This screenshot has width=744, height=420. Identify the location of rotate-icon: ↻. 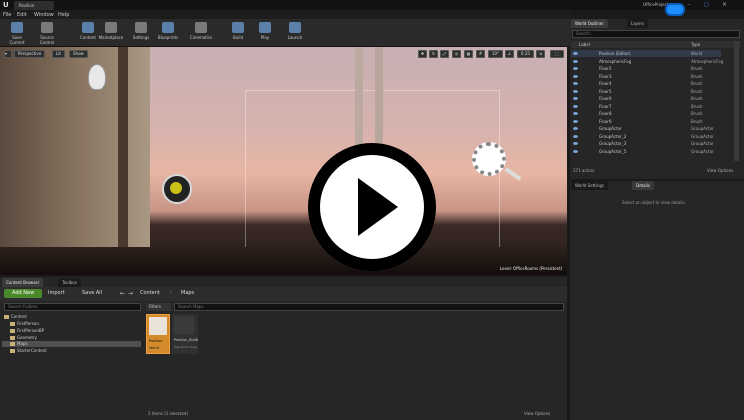
(433, 54).